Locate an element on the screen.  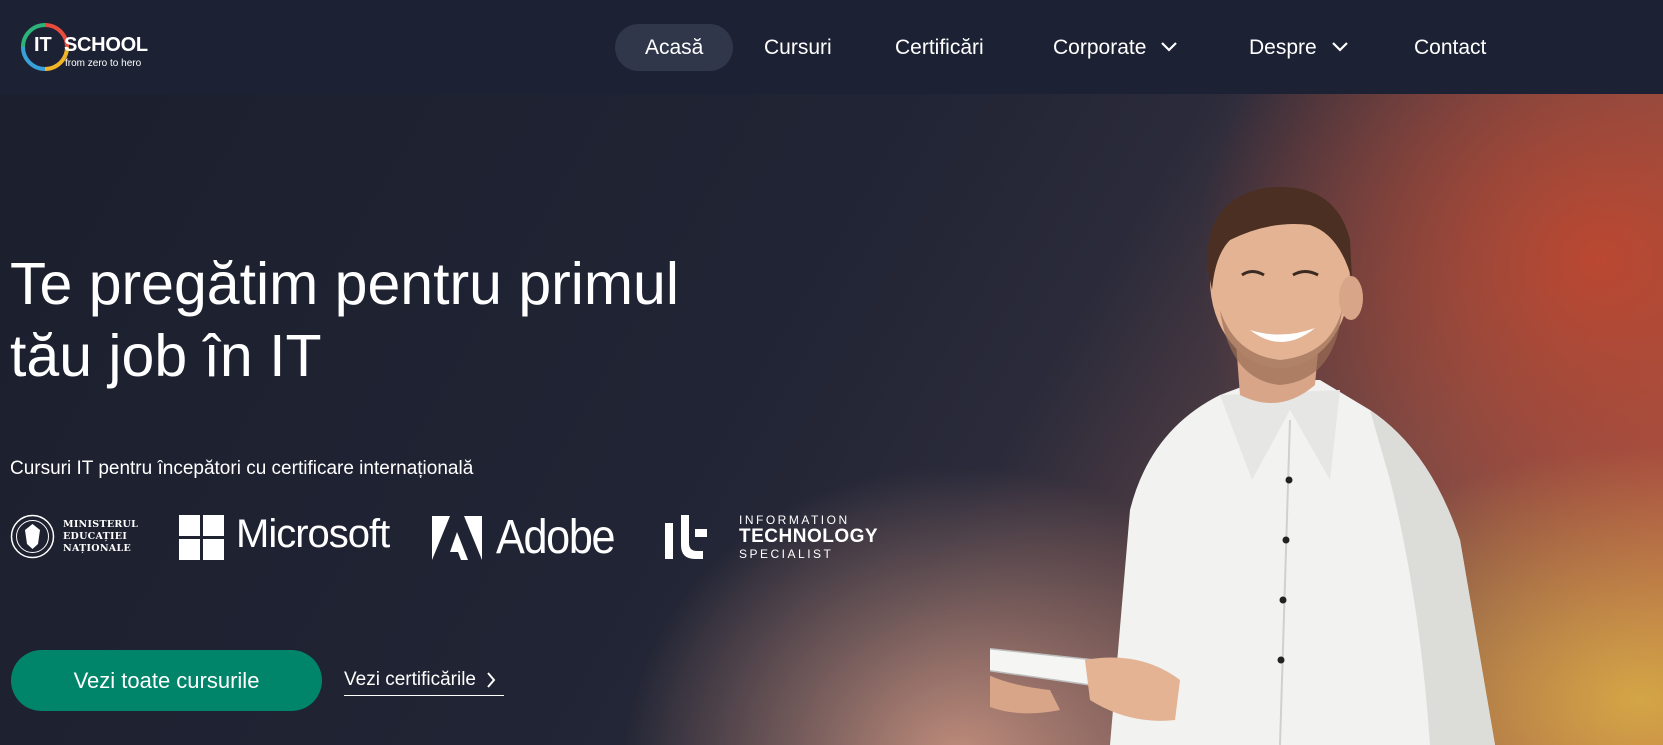
nav-item-certificari: Certificări is located at coordinates (939, 47).